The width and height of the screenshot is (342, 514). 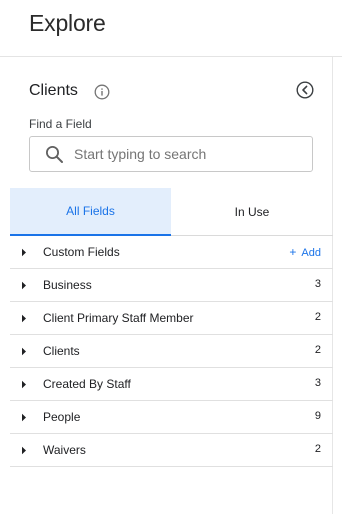 What do you see at coordinates (64, 450) in the screenshot?
I see `field-group-label: Waivers` at bounding box center [64, 450].